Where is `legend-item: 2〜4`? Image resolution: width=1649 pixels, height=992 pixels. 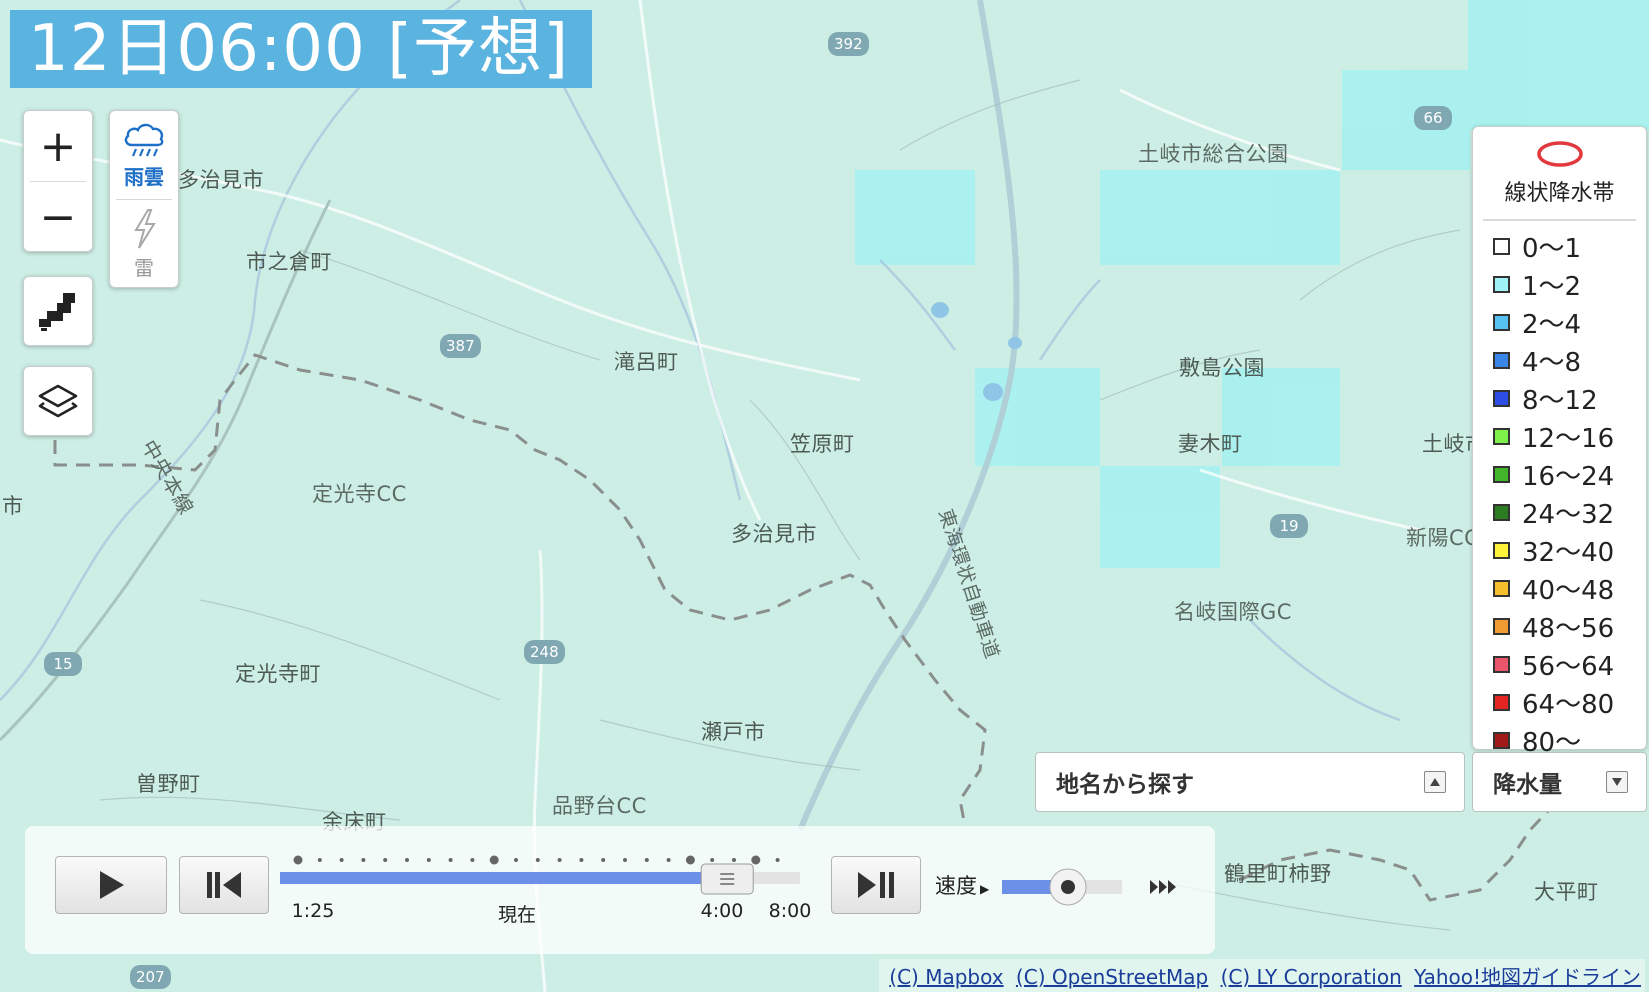
legend-item: 2〜4 is located at coordinates (1559, 322).